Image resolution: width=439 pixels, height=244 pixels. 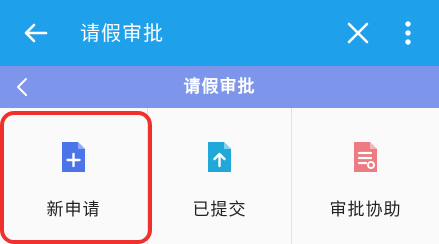 What do you see at coordinates (408, 33) in the screenshot?
I see `more-vertical-icon` at bounding box center [408, 33].